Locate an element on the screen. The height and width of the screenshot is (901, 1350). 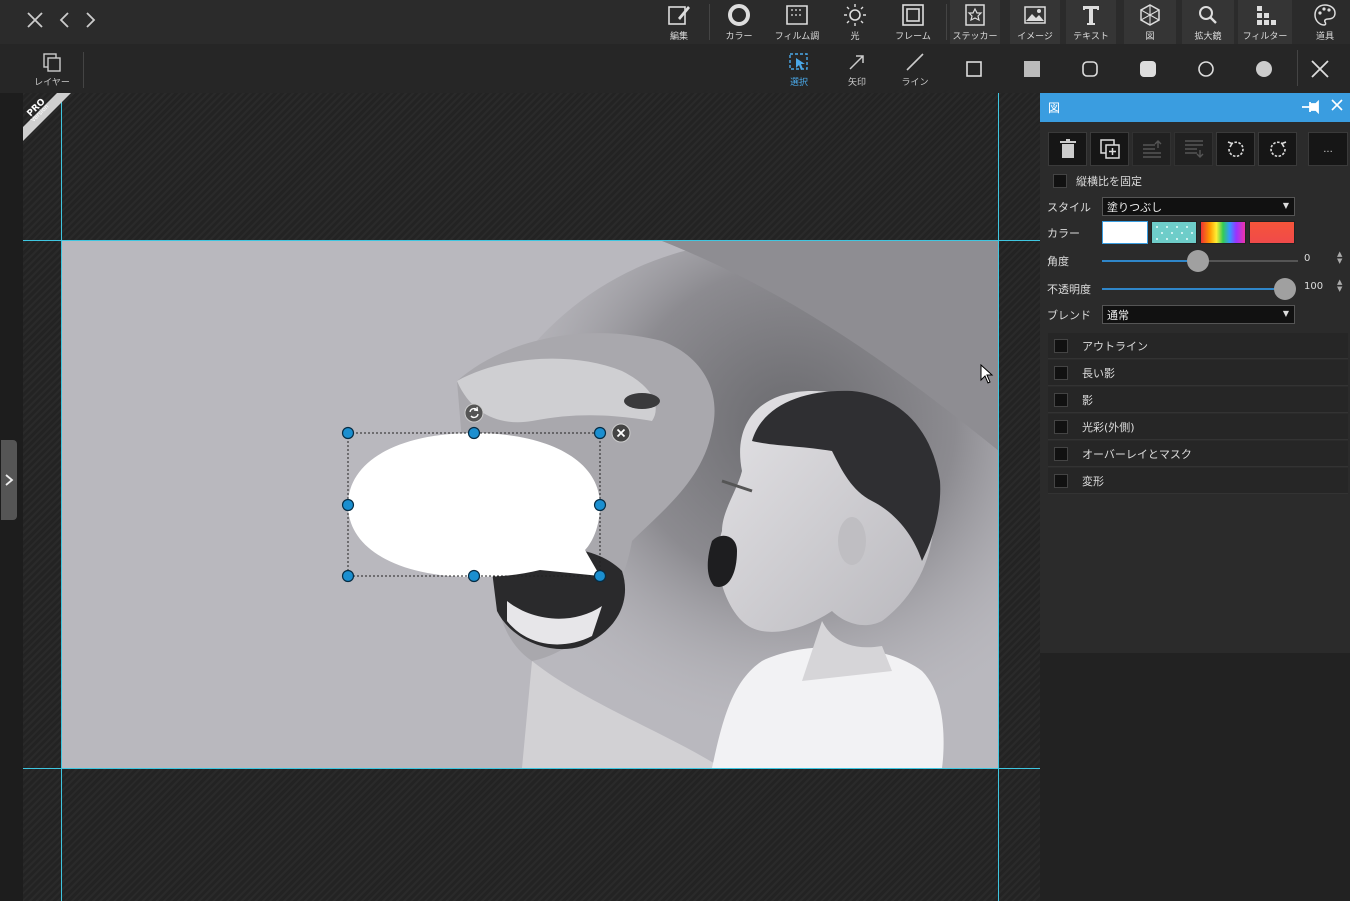
circle-outline-icon is located at coordinates (1206, 69).